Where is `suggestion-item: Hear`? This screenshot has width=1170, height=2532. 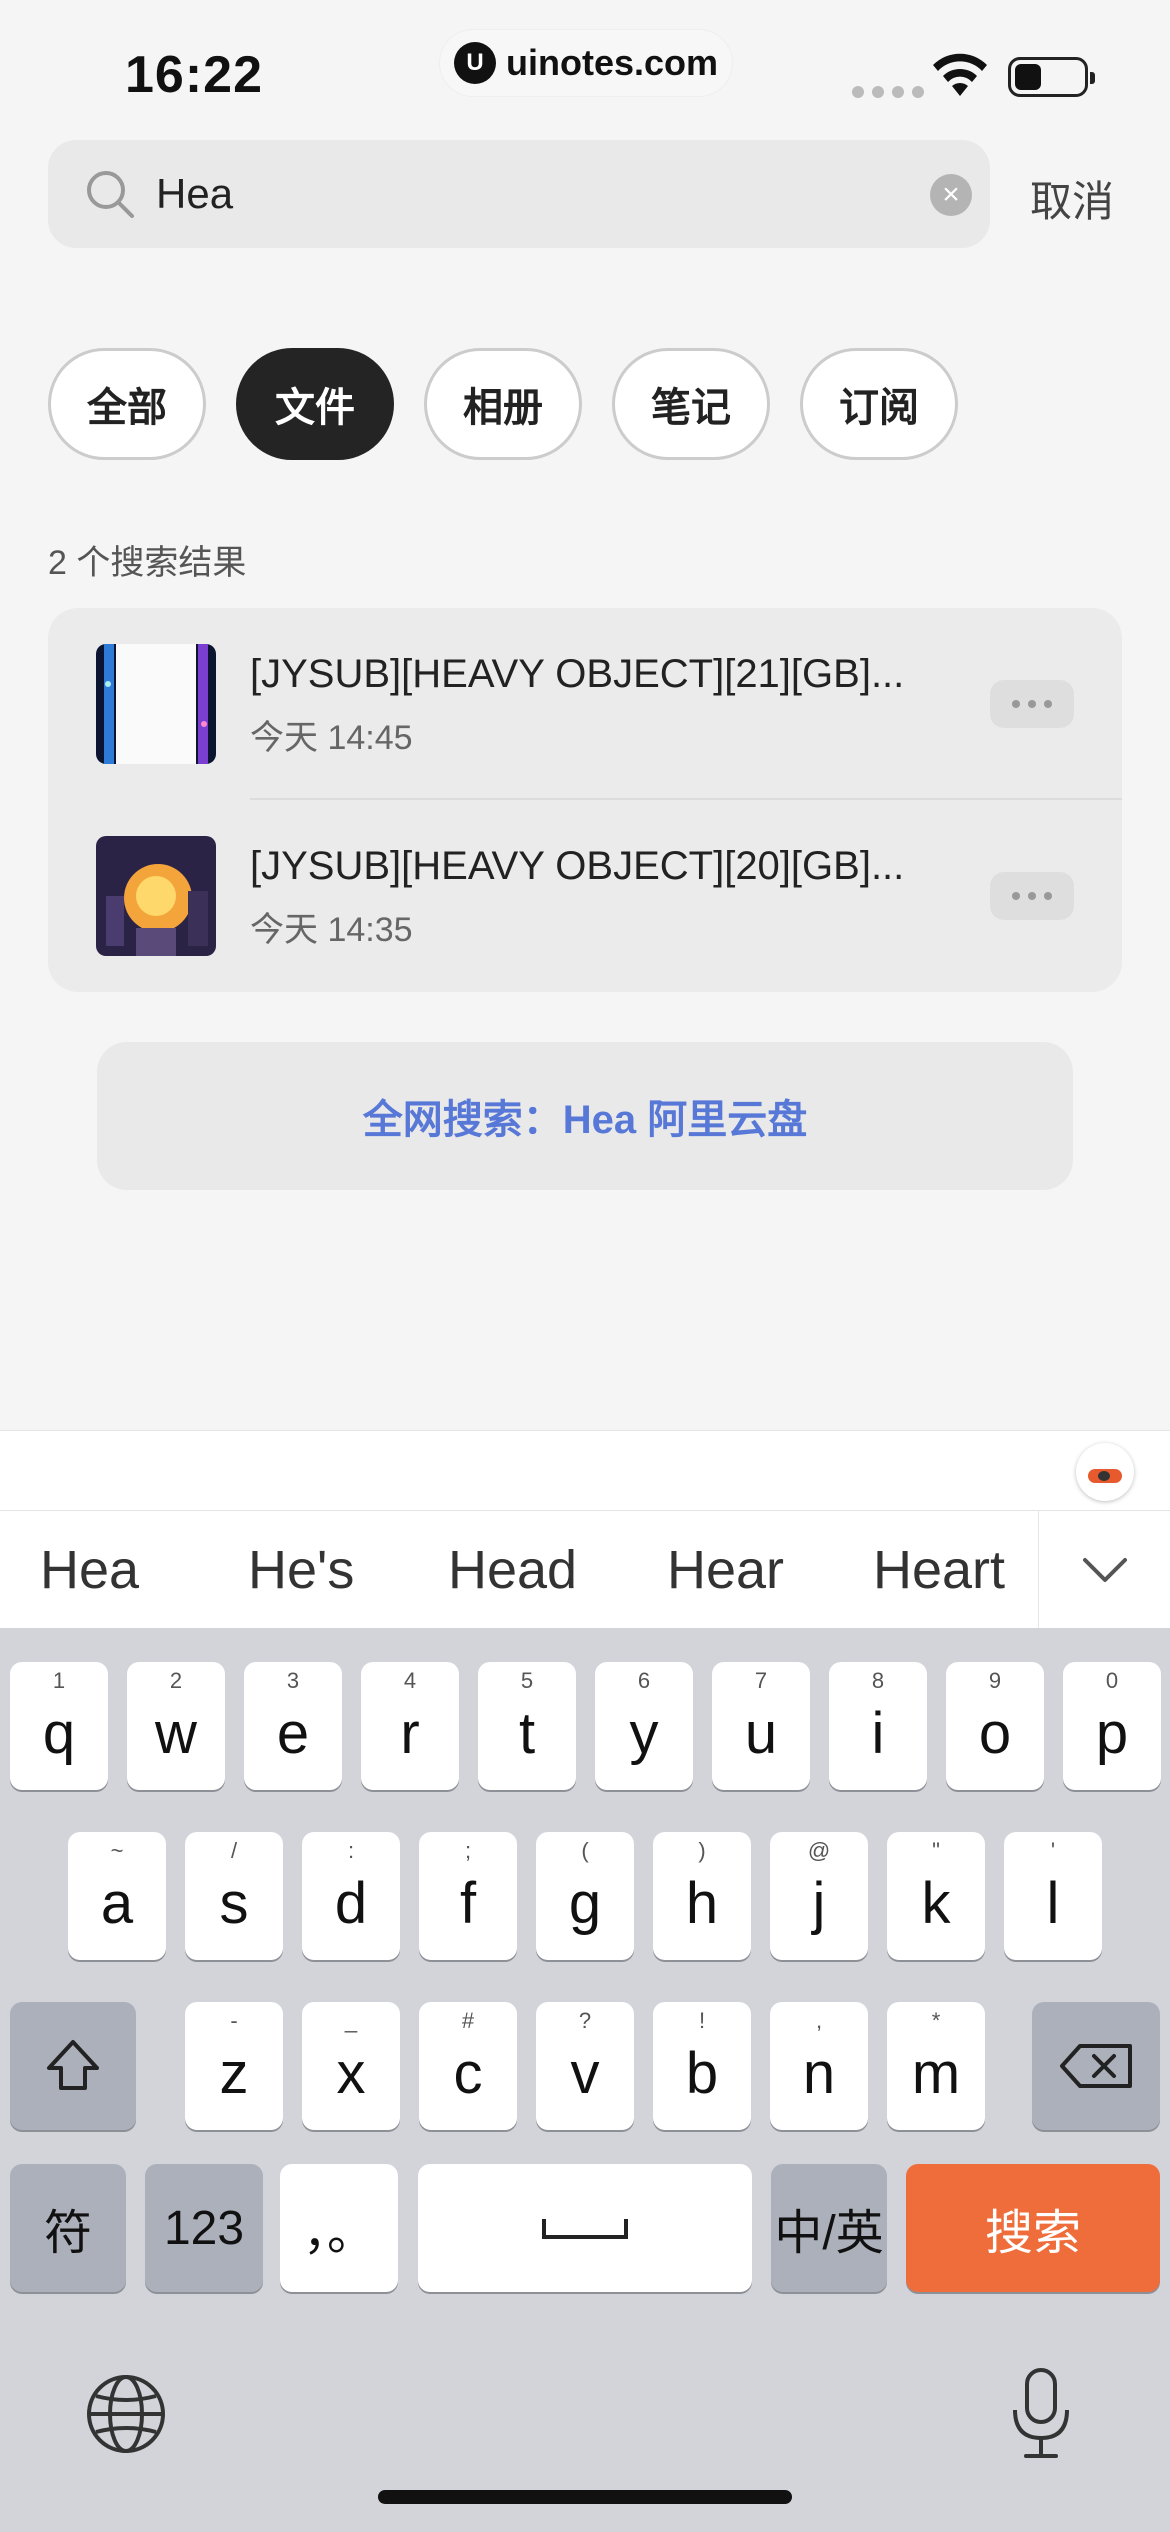 suggestion-item: Hear is located at coordinates (725, 1570).